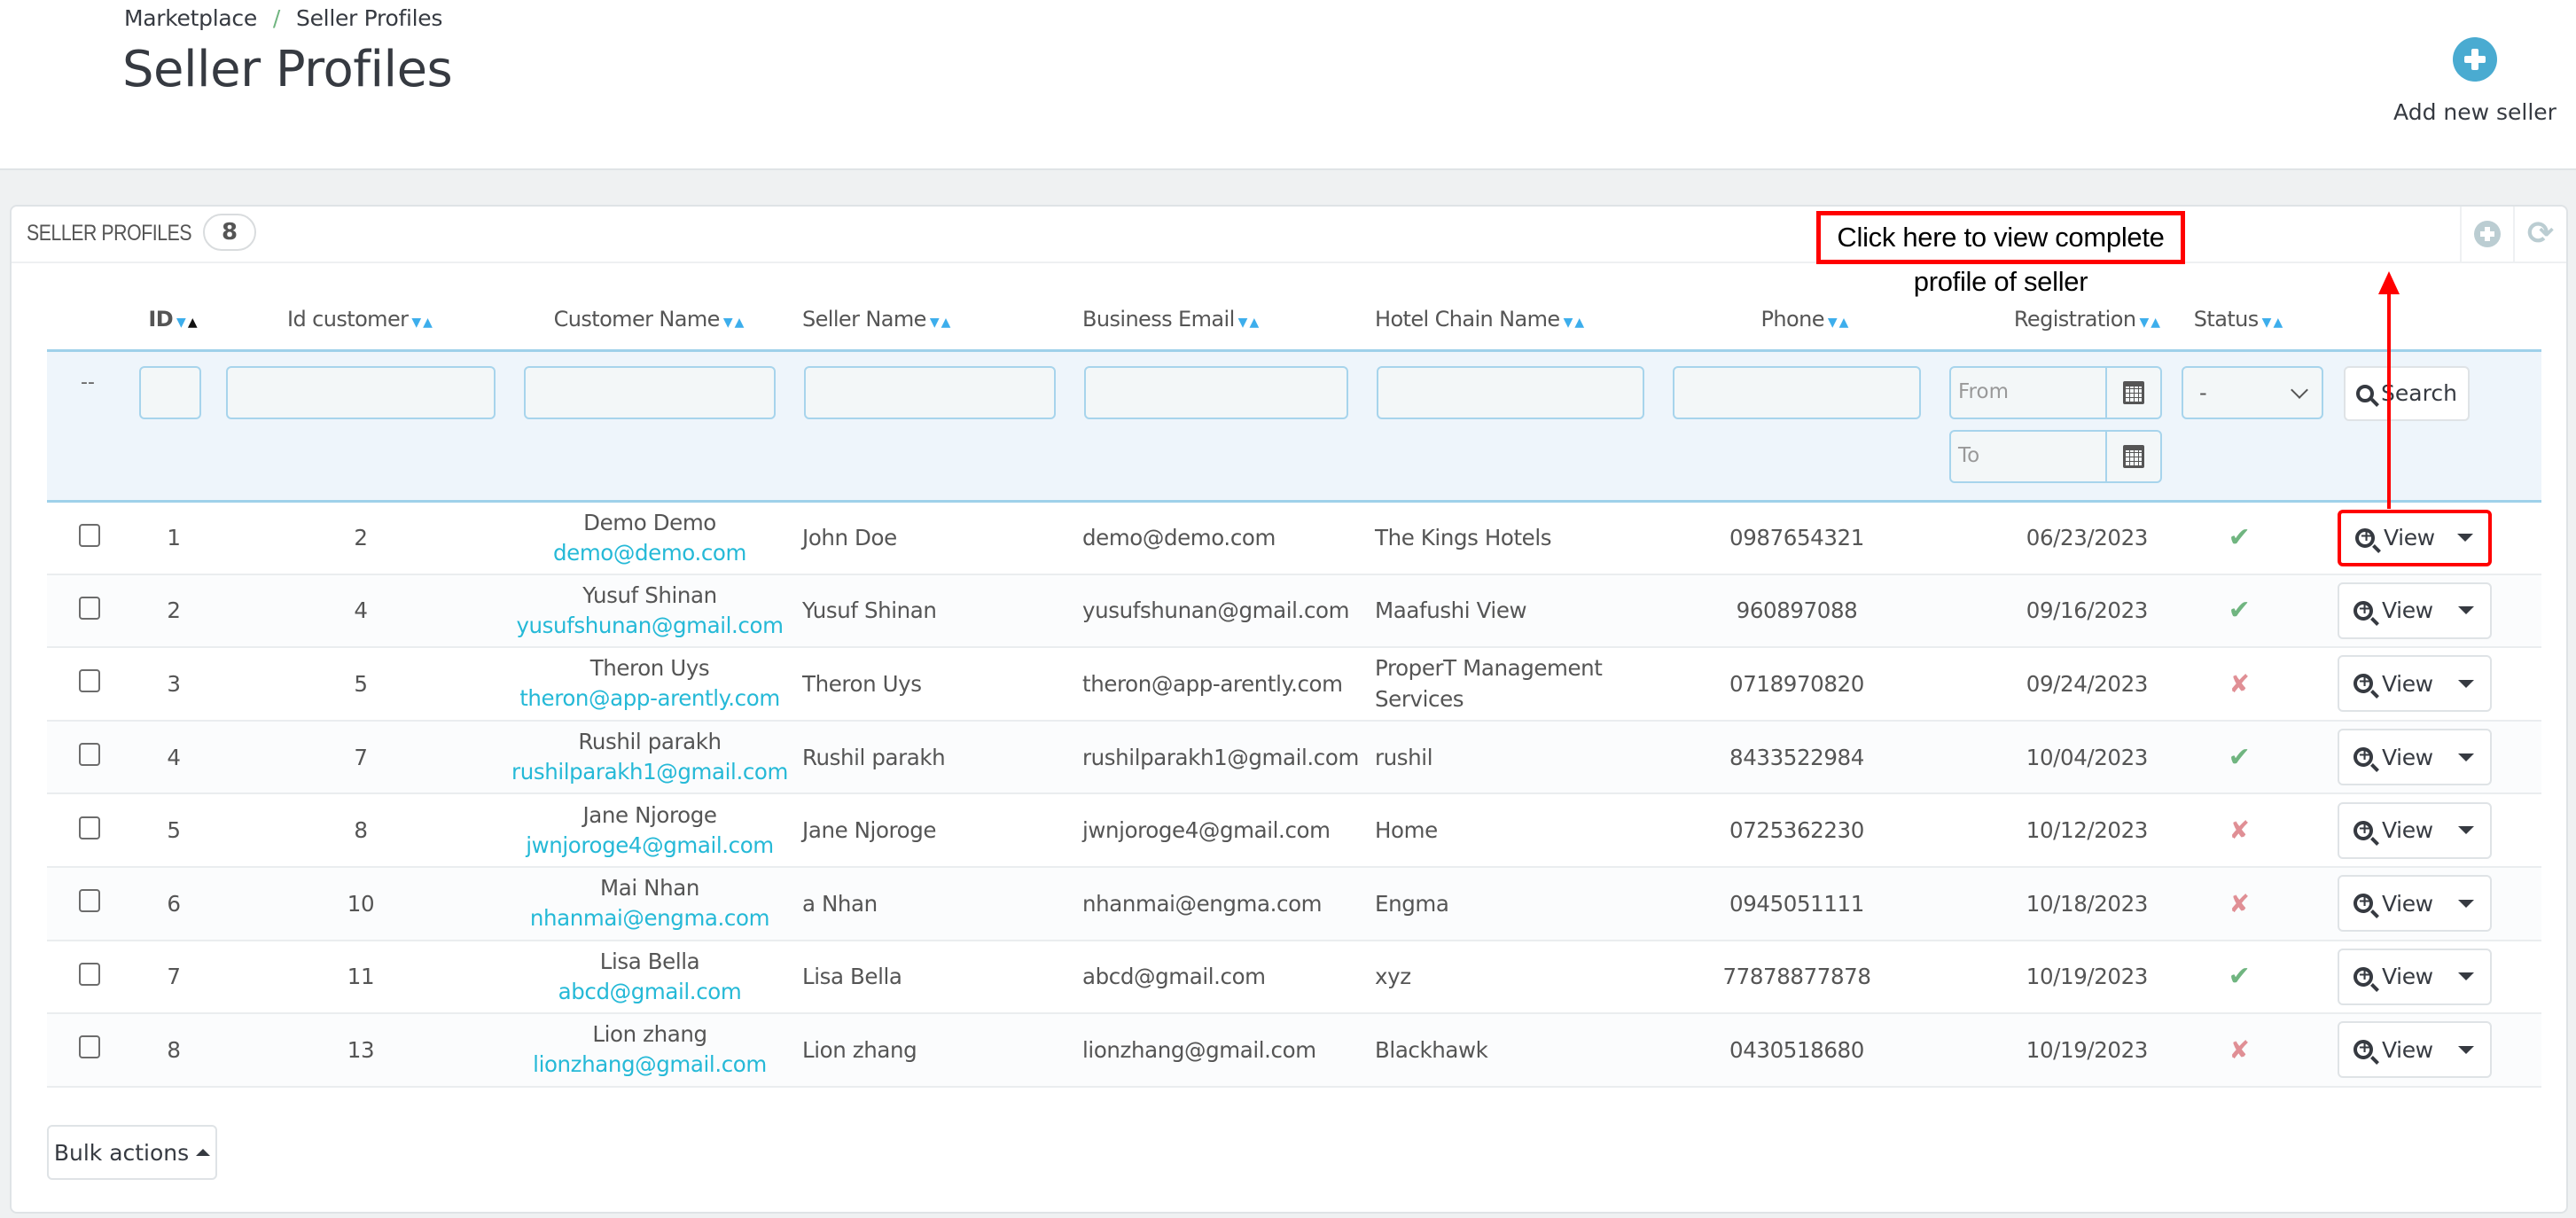  I want to click on customer-email-link: jwnjoroge4@gmail.com, so click(650, 846).